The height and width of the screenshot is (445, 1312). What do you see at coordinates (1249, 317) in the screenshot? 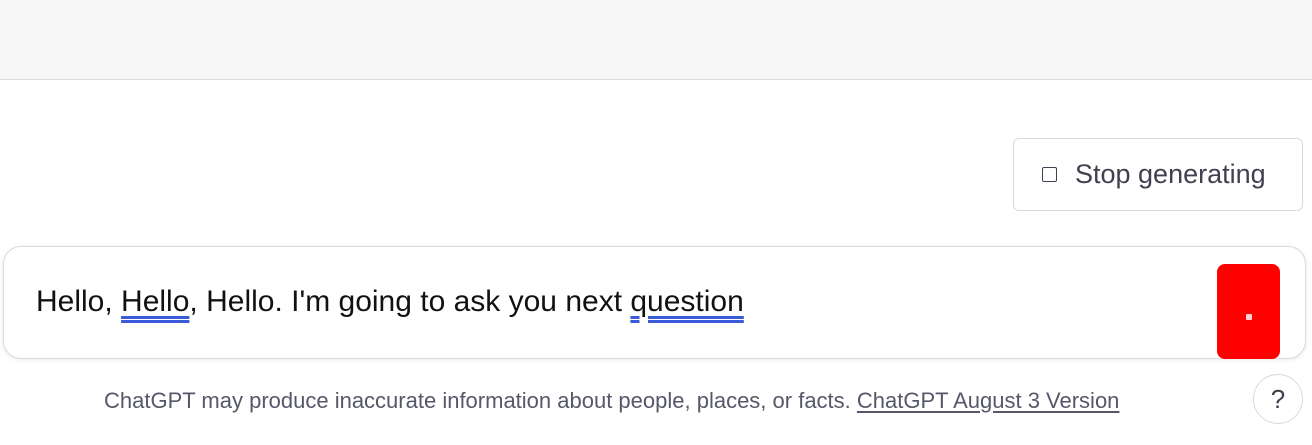
I see `send-icon` at bounding box center [1249, 317].